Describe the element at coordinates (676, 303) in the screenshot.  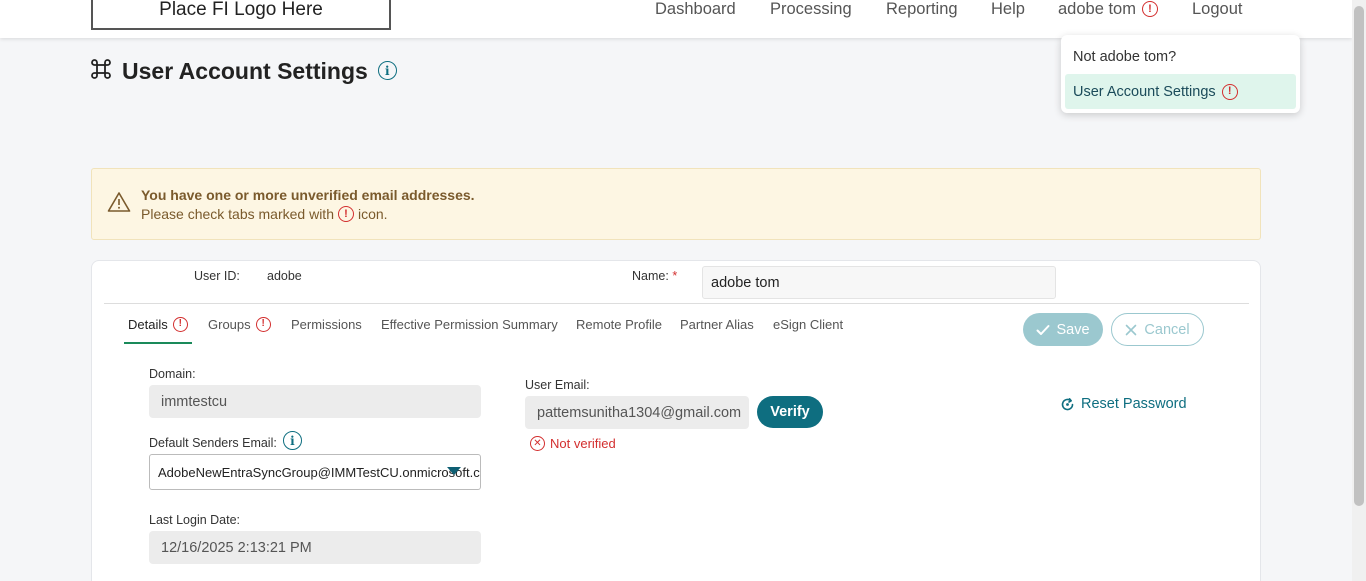
I see `header-divider` at that location.